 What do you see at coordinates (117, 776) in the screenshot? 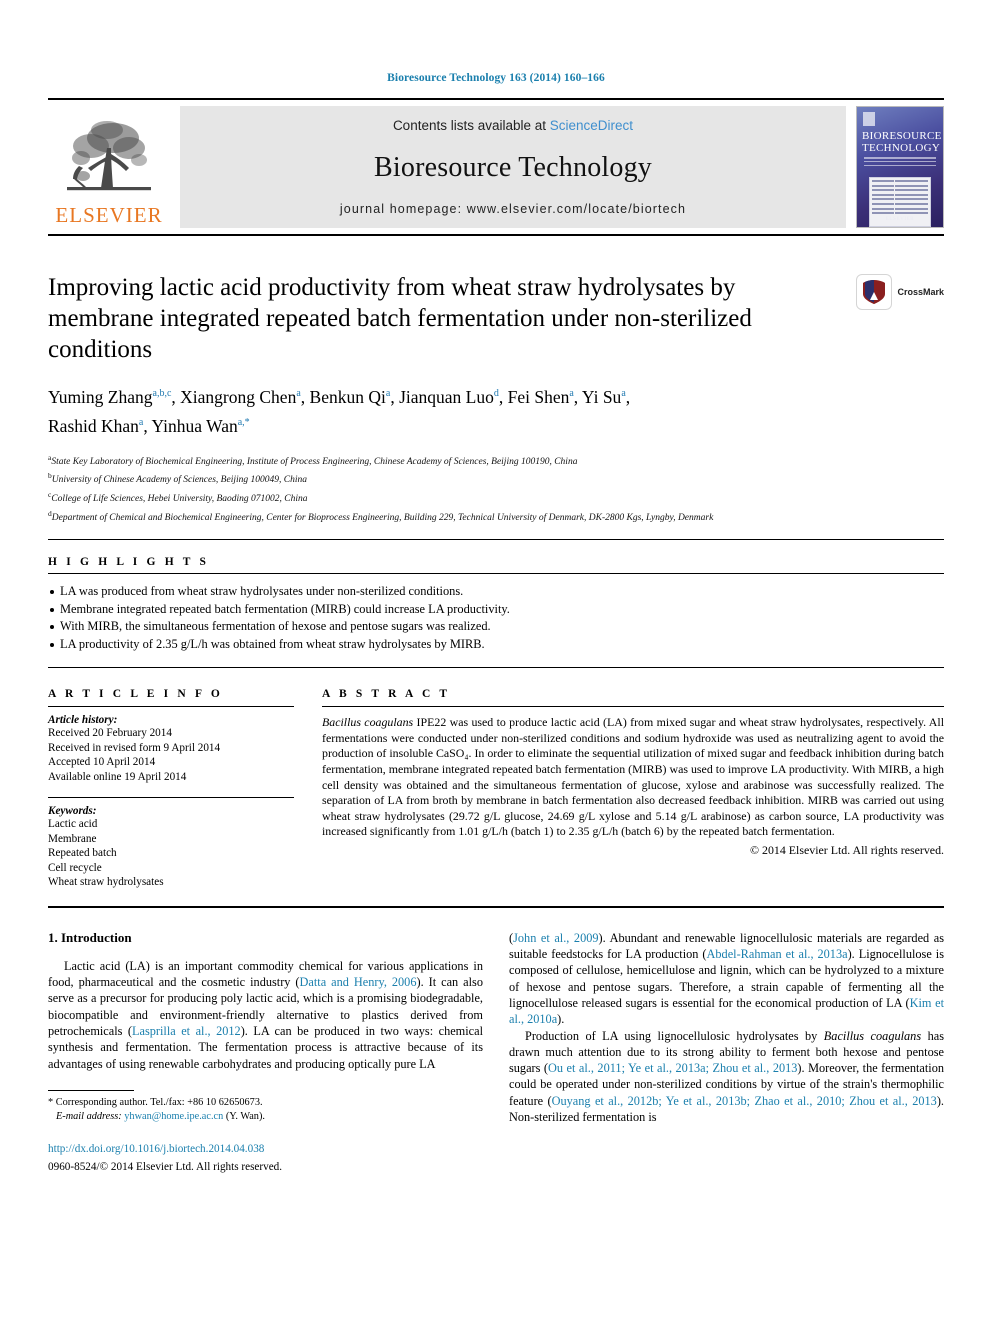
I see `article-history-item: Available online 19 April 2014` at bounding box center [117, 776].